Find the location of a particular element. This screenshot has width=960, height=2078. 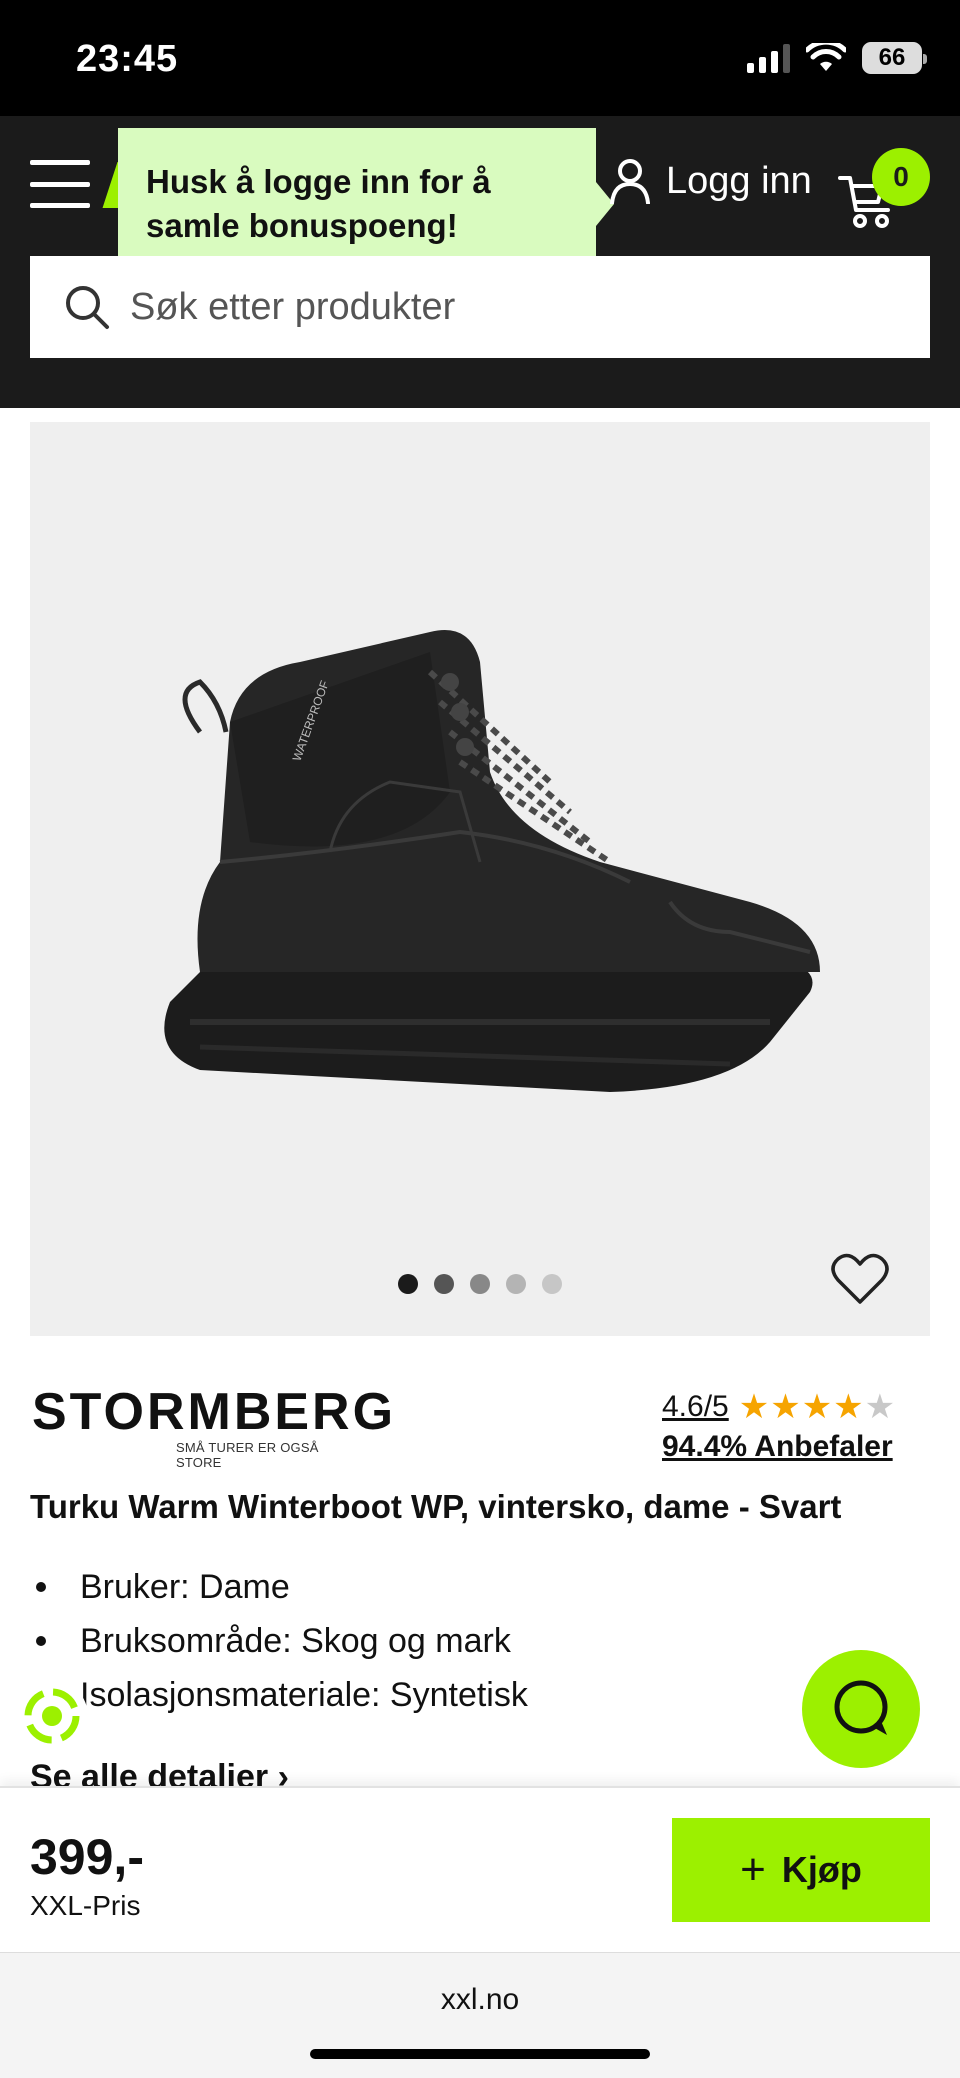

search-bar is located at coordinates (480, 307).